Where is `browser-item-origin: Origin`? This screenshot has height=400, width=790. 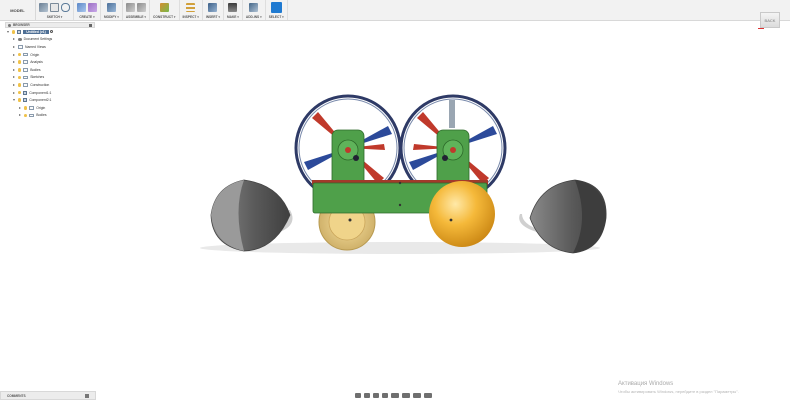 browser-item-origin: Origin is located at coordinates (50, 55).